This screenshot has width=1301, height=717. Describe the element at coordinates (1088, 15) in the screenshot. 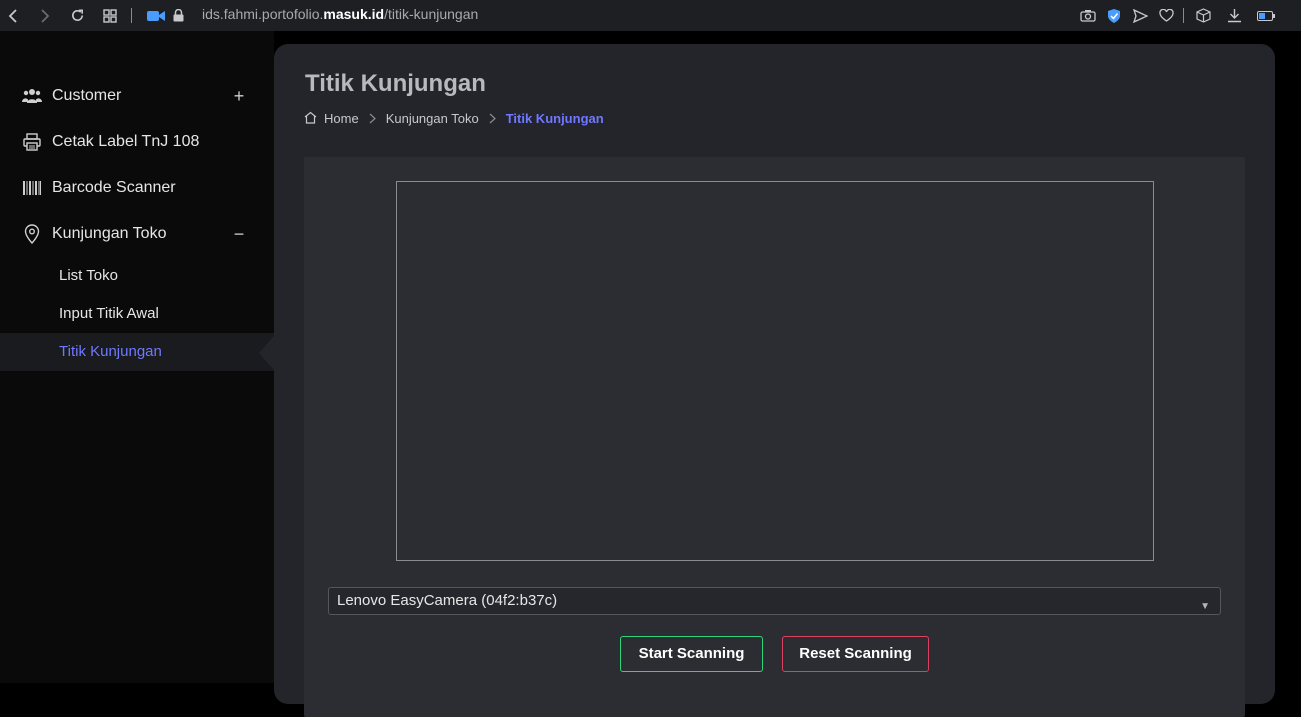

I see `screenshot-icon` at that location.